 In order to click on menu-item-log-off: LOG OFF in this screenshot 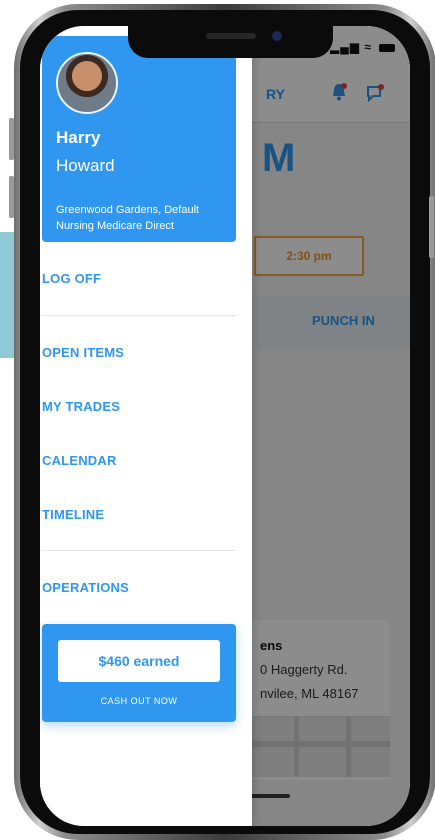, I will do `click(71, 278)`.